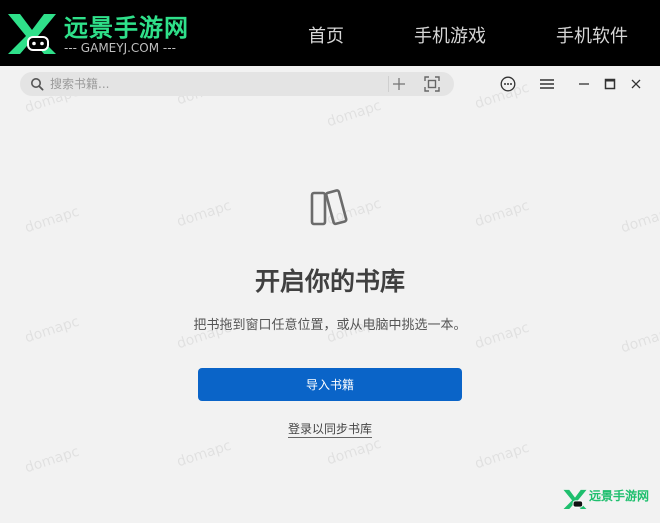 The height and width of the screenshot is (523, 660). What do you see at coordinates (120, 48) in the screenshot?
I see `site-logo-subtitle: --- GAMEYJ.COM ---` at bounding box center [120, 48].